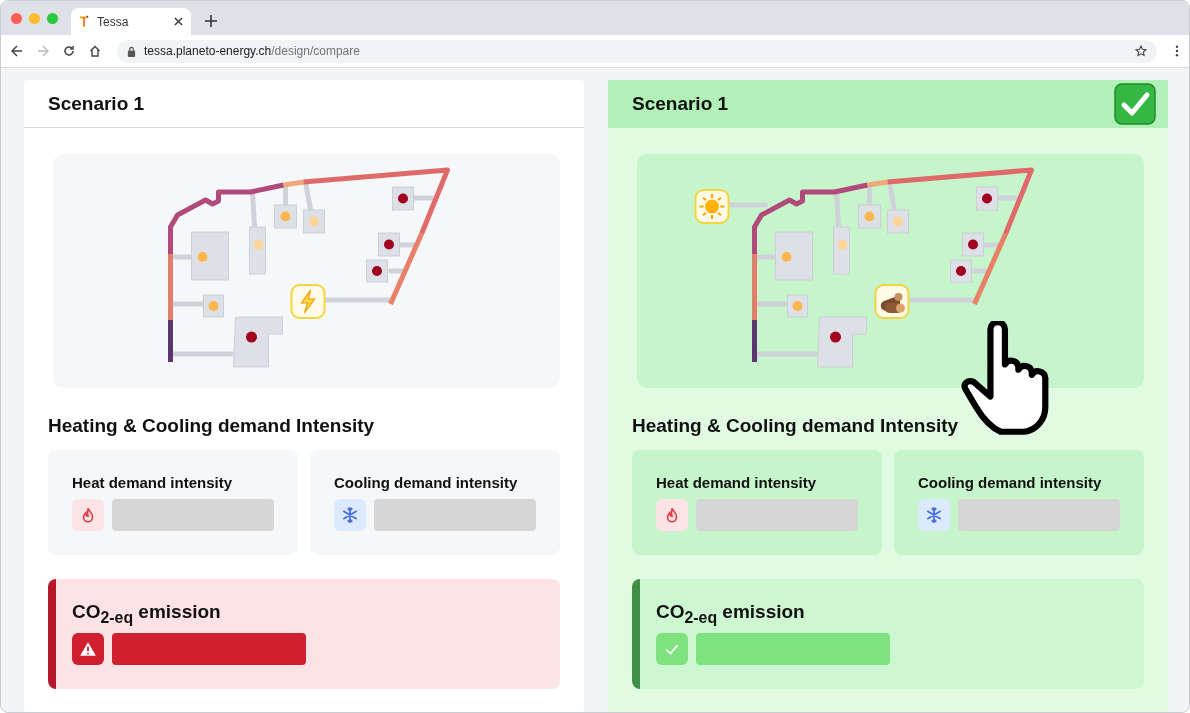 The width and height of the screenshot is (1190, 713). I want to click on reload-icon, so click(69, 51).